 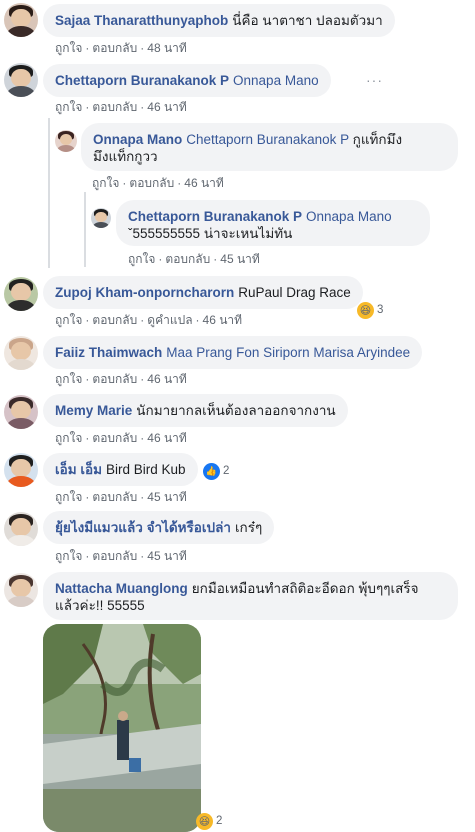 What do you see at coordinates (144, 292) in the screenshot?
I see `author-name: Zupoj Kham-onporncharorn` at bounding box center [144, 292].